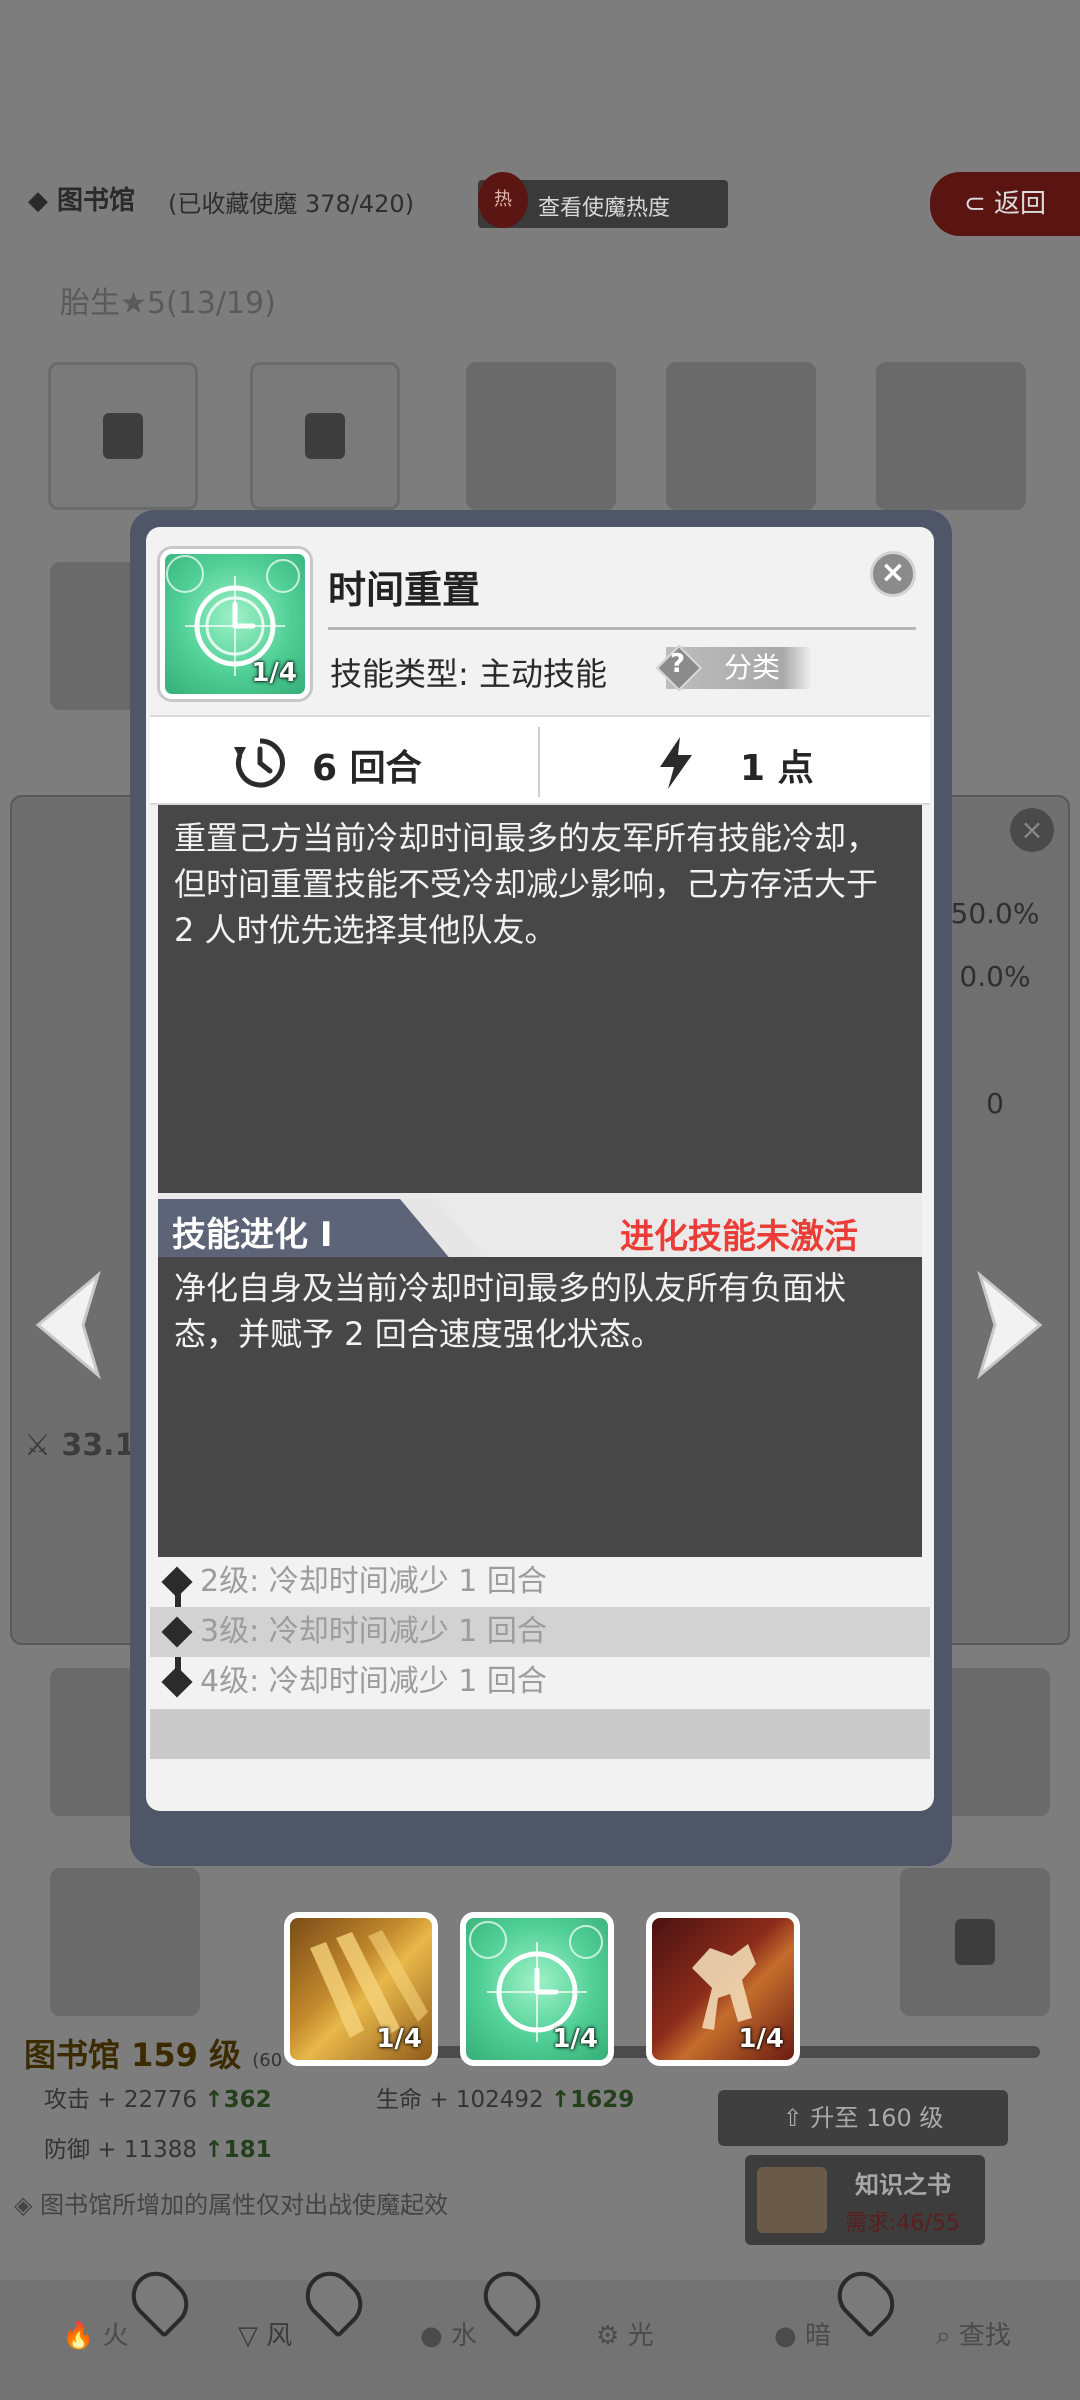 This screenshot has height=2400, width=1080. I want to click on side-attack-value: ⚔ 33.1, so click(80, 1445).